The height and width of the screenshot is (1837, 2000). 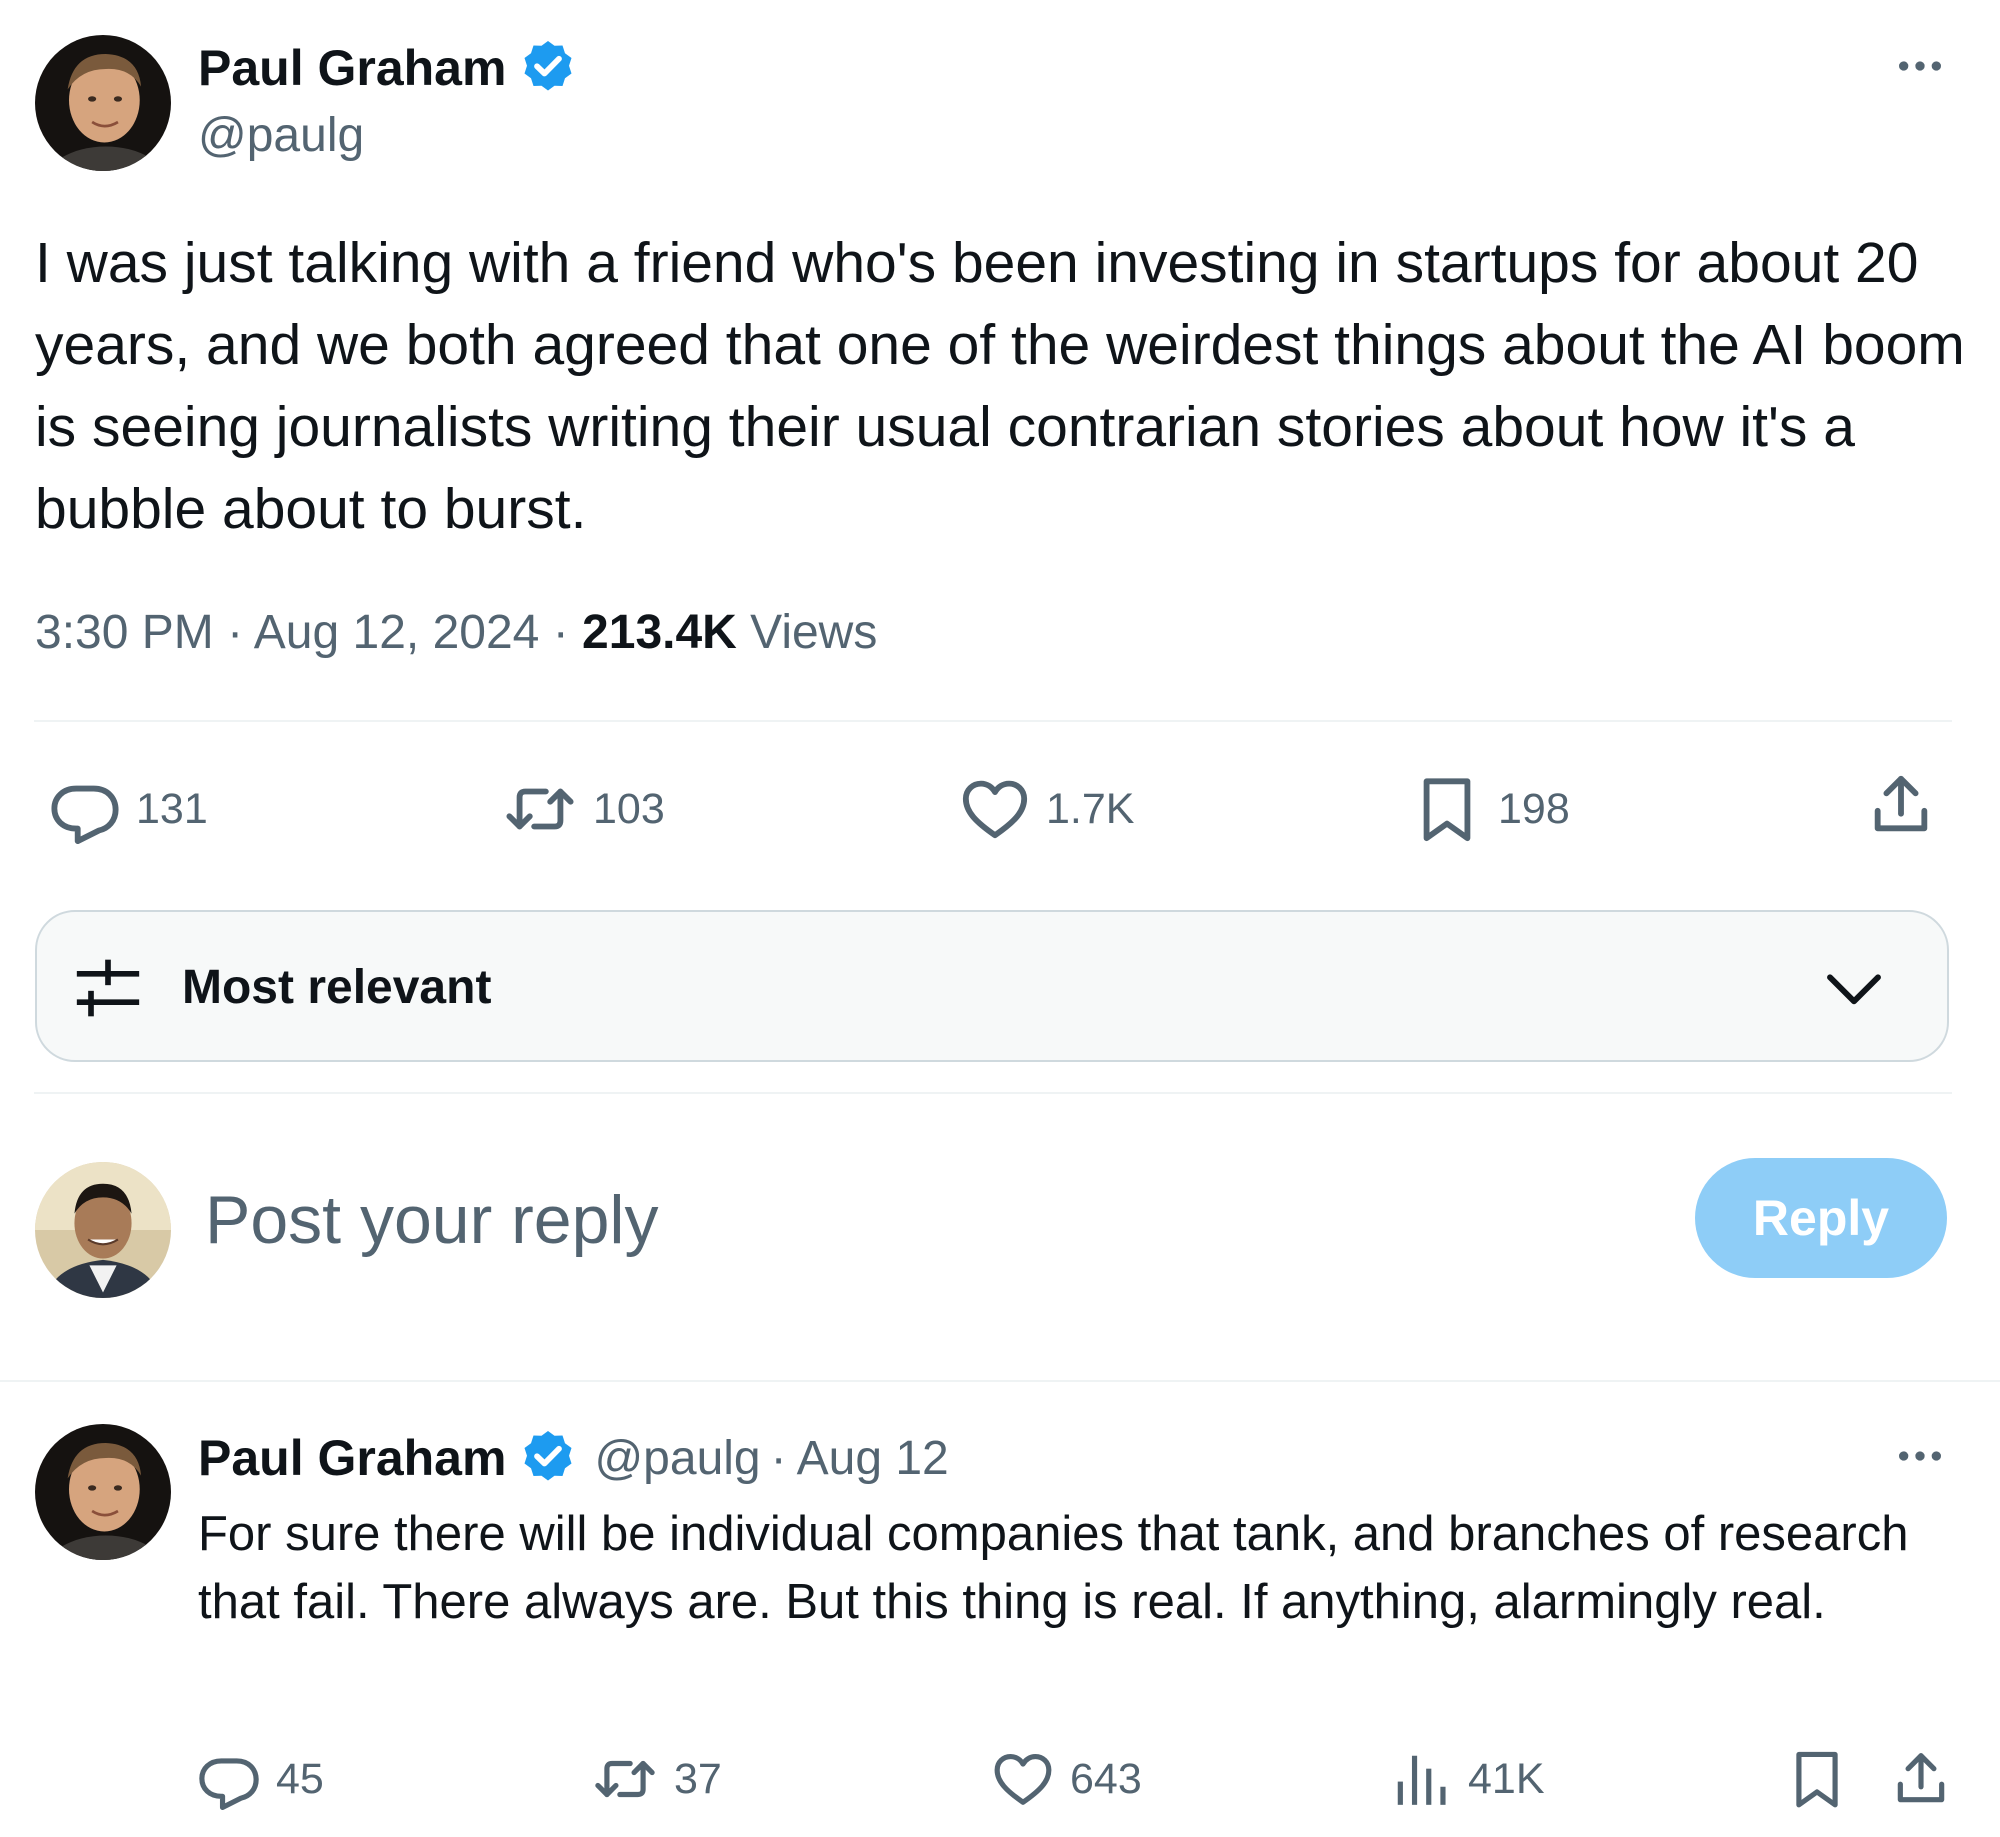 What do you see at coordinates (337, 987) in the screenshot?
I see `sort-label: Most relevant` at bounding box center [337, 987].